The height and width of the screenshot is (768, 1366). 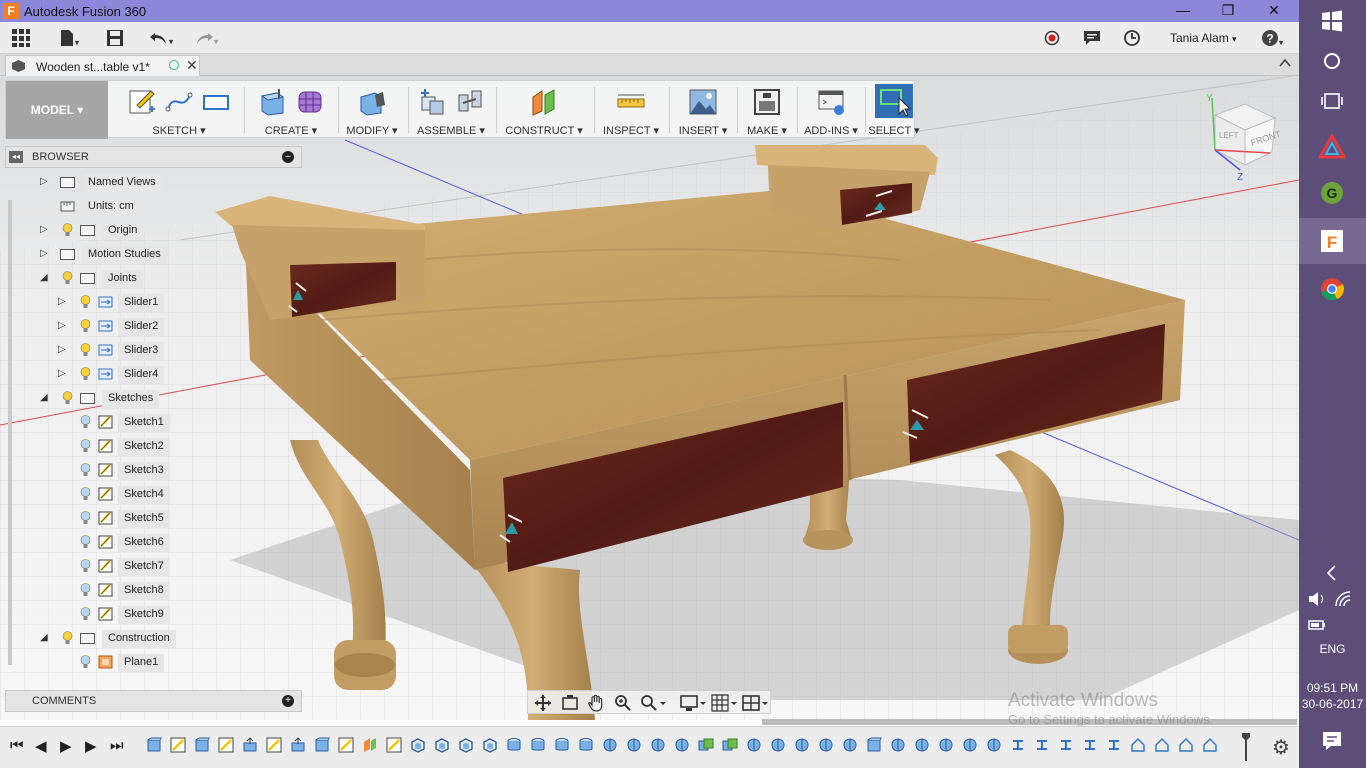 I want to click on form-mesh-icon, so click(x=310, y=102).